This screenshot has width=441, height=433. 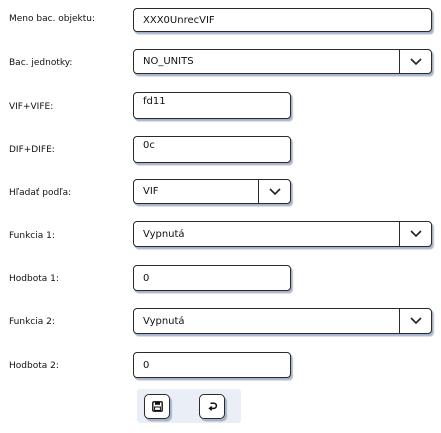 What do you see at coordinates (168, 61) in the screenshot?
I see `units-value: NO_UNITS` at bounding box center [168, 61].